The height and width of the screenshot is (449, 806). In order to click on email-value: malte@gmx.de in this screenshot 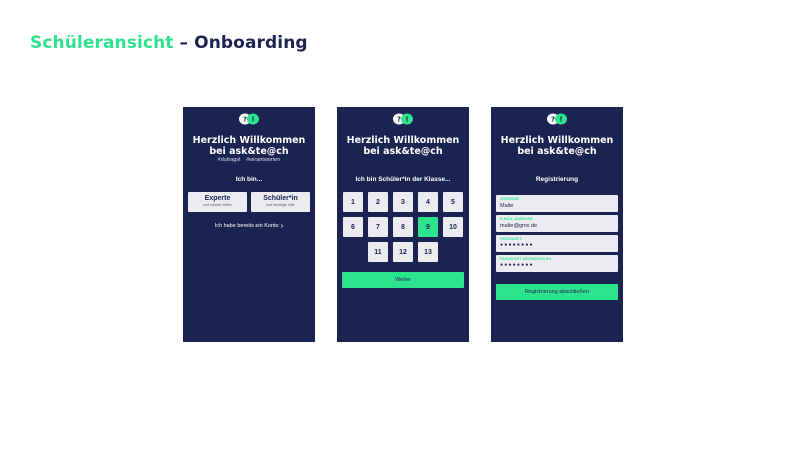, I will do `click(519, 225)`.